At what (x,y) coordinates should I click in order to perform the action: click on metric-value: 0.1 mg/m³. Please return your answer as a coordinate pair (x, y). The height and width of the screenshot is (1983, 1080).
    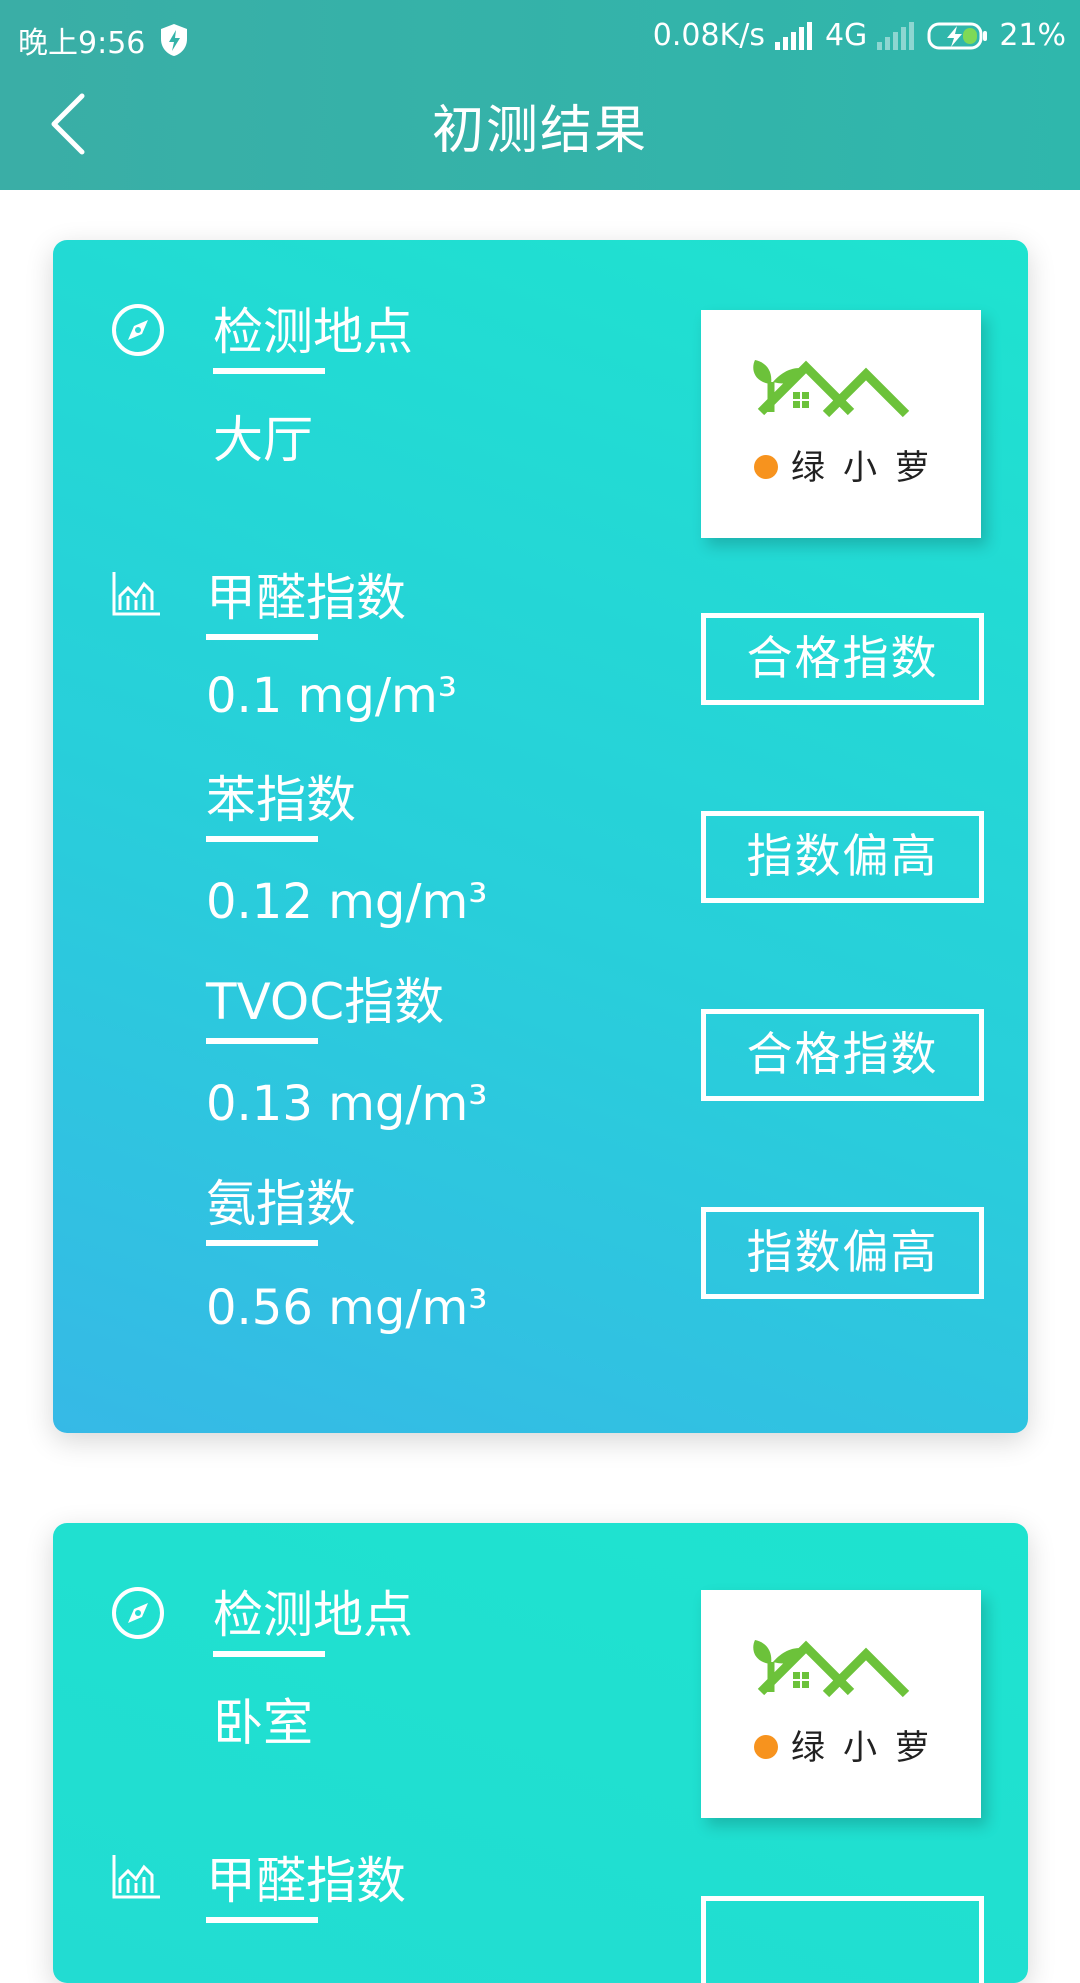
    Looking at the image, I should click on (331, 696).